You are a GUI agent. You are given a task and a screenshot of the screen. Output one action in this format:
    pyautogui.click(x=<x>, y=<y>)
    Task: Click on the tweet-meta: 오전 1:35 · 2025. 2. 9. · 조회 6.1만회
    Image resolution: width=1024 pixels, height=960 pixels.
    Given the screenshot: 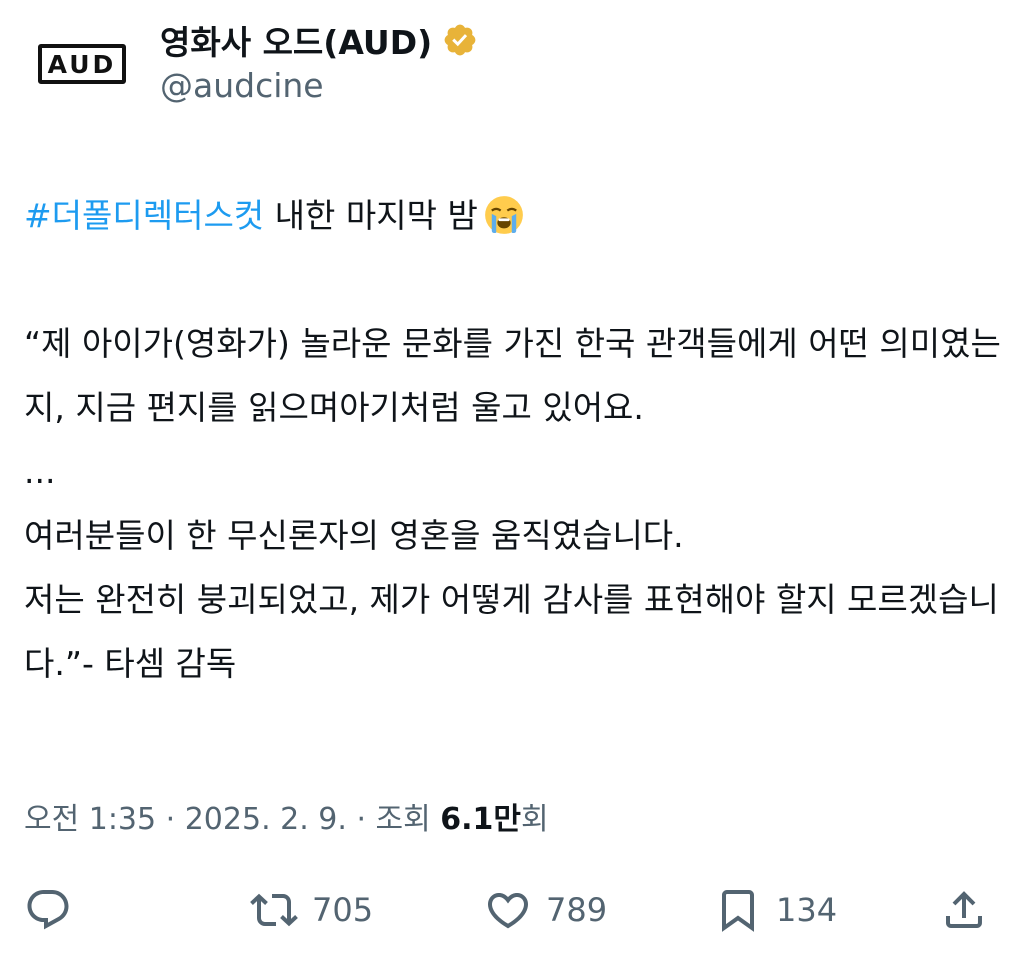 What is the action you would take?
    pyautogui.click(x=286, y=816)
    